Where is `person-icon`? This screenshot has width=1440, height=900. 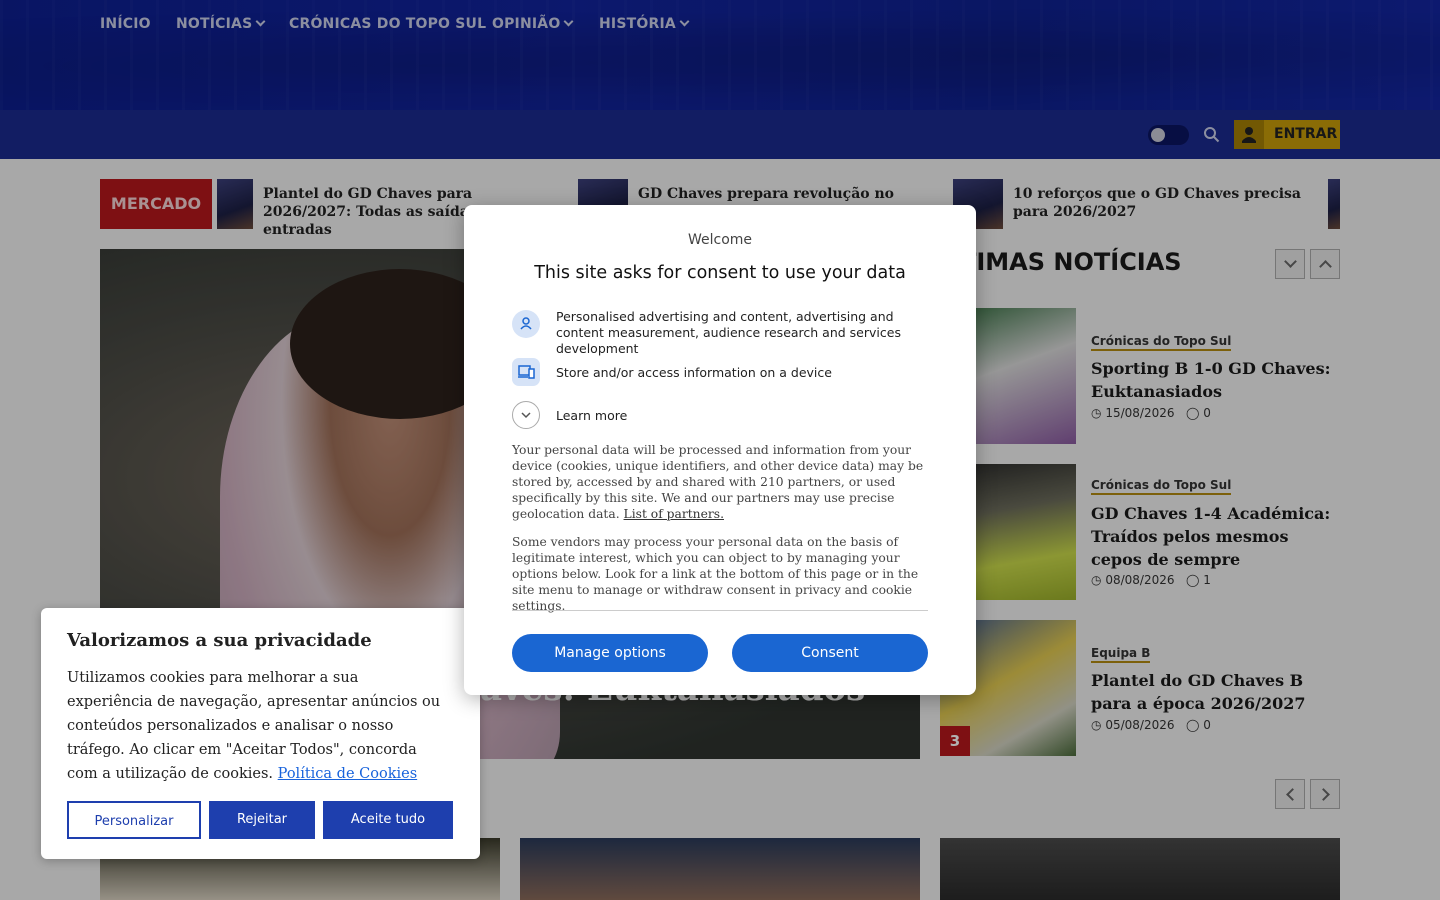 person-icon is located at coordinates (526, 324).